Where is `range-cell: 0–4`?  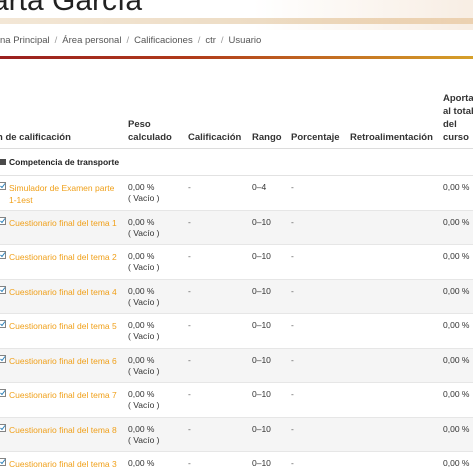 range-cell: 0–4 is located at coordinates (259, 187).